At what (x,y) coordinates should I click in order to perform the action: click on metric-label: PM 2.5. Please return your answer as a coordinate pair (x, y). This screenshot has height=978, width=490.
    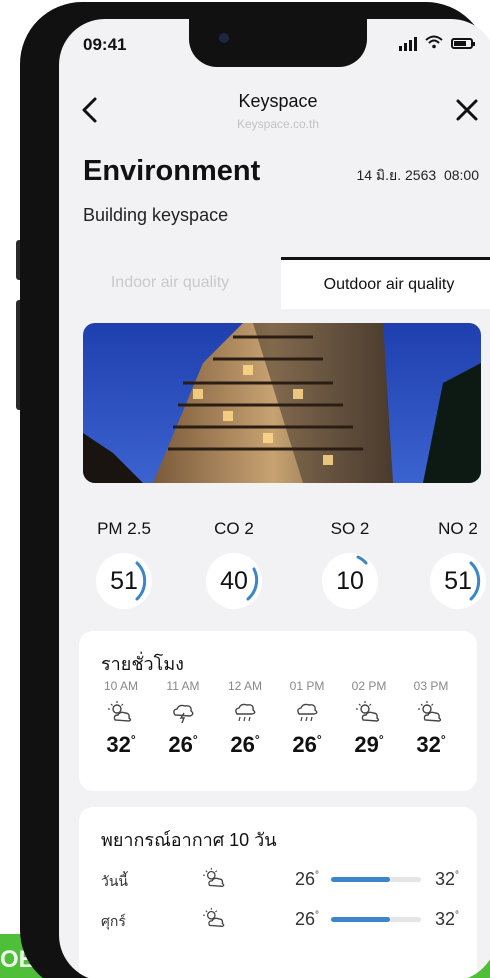
    Looking at the image, I should click on (124, 528).